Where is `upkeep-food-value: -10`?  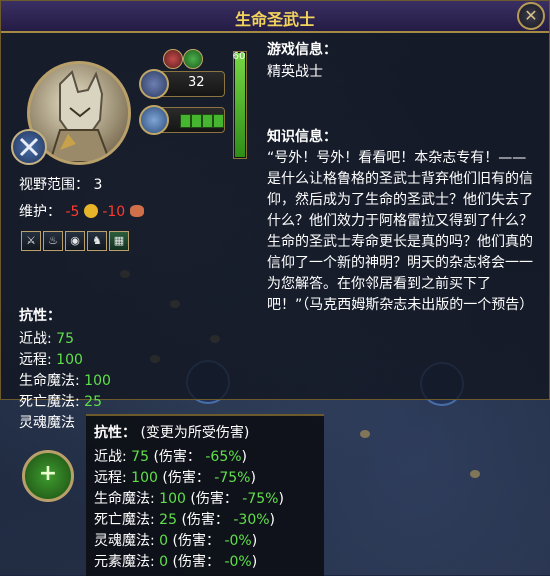 upkeep-food-value: -10 is located at coordinates (114, 212).